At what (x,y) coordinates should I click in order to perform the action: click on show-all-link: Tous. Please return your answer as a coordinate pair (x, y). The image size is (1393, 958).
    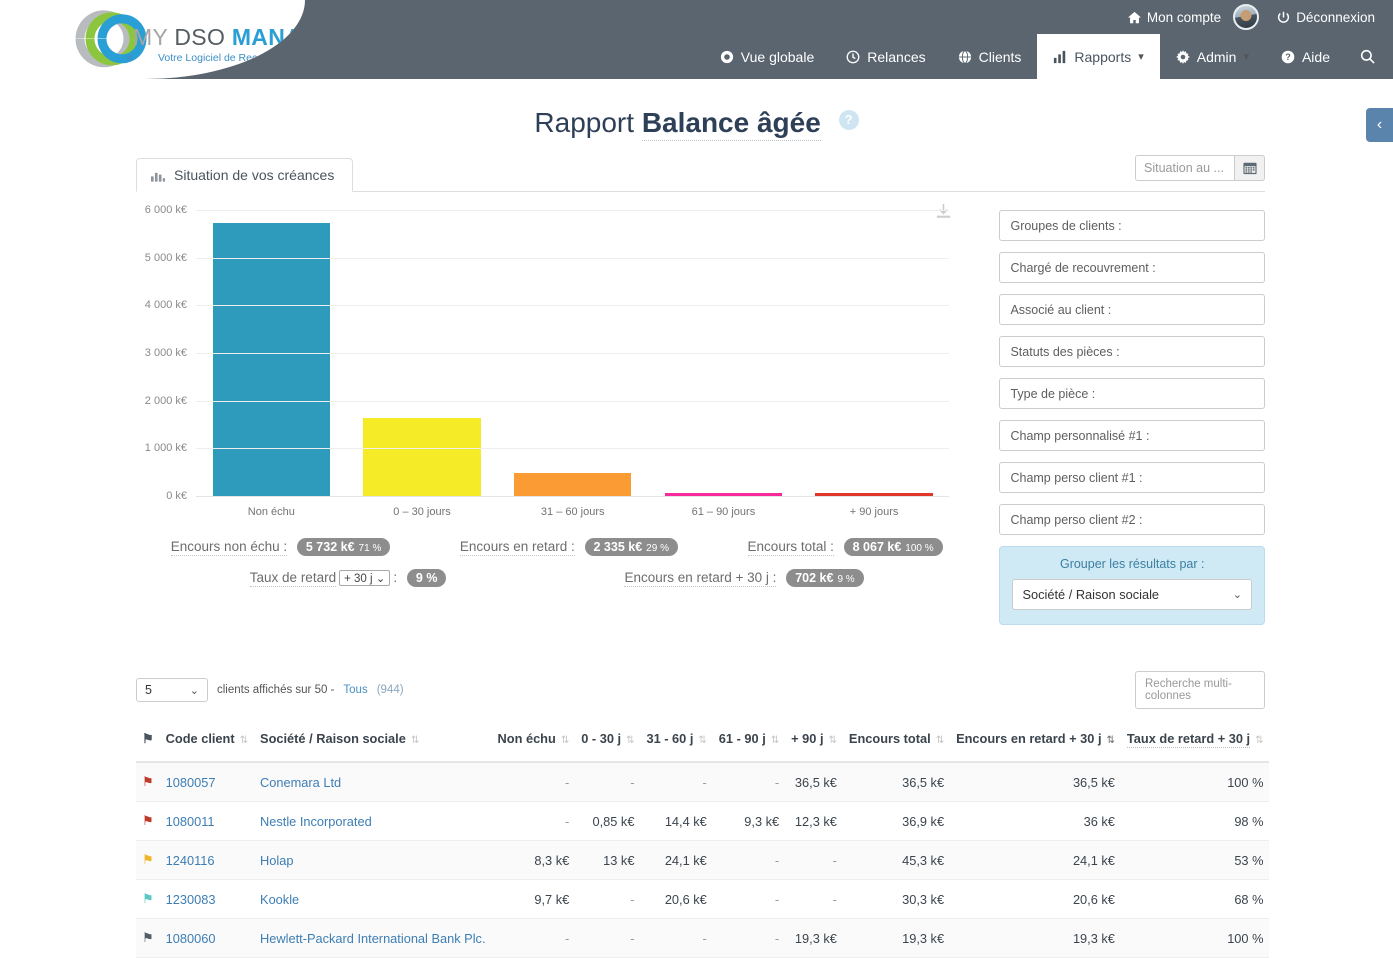
    Looking at the image, I should click on (355, 690).